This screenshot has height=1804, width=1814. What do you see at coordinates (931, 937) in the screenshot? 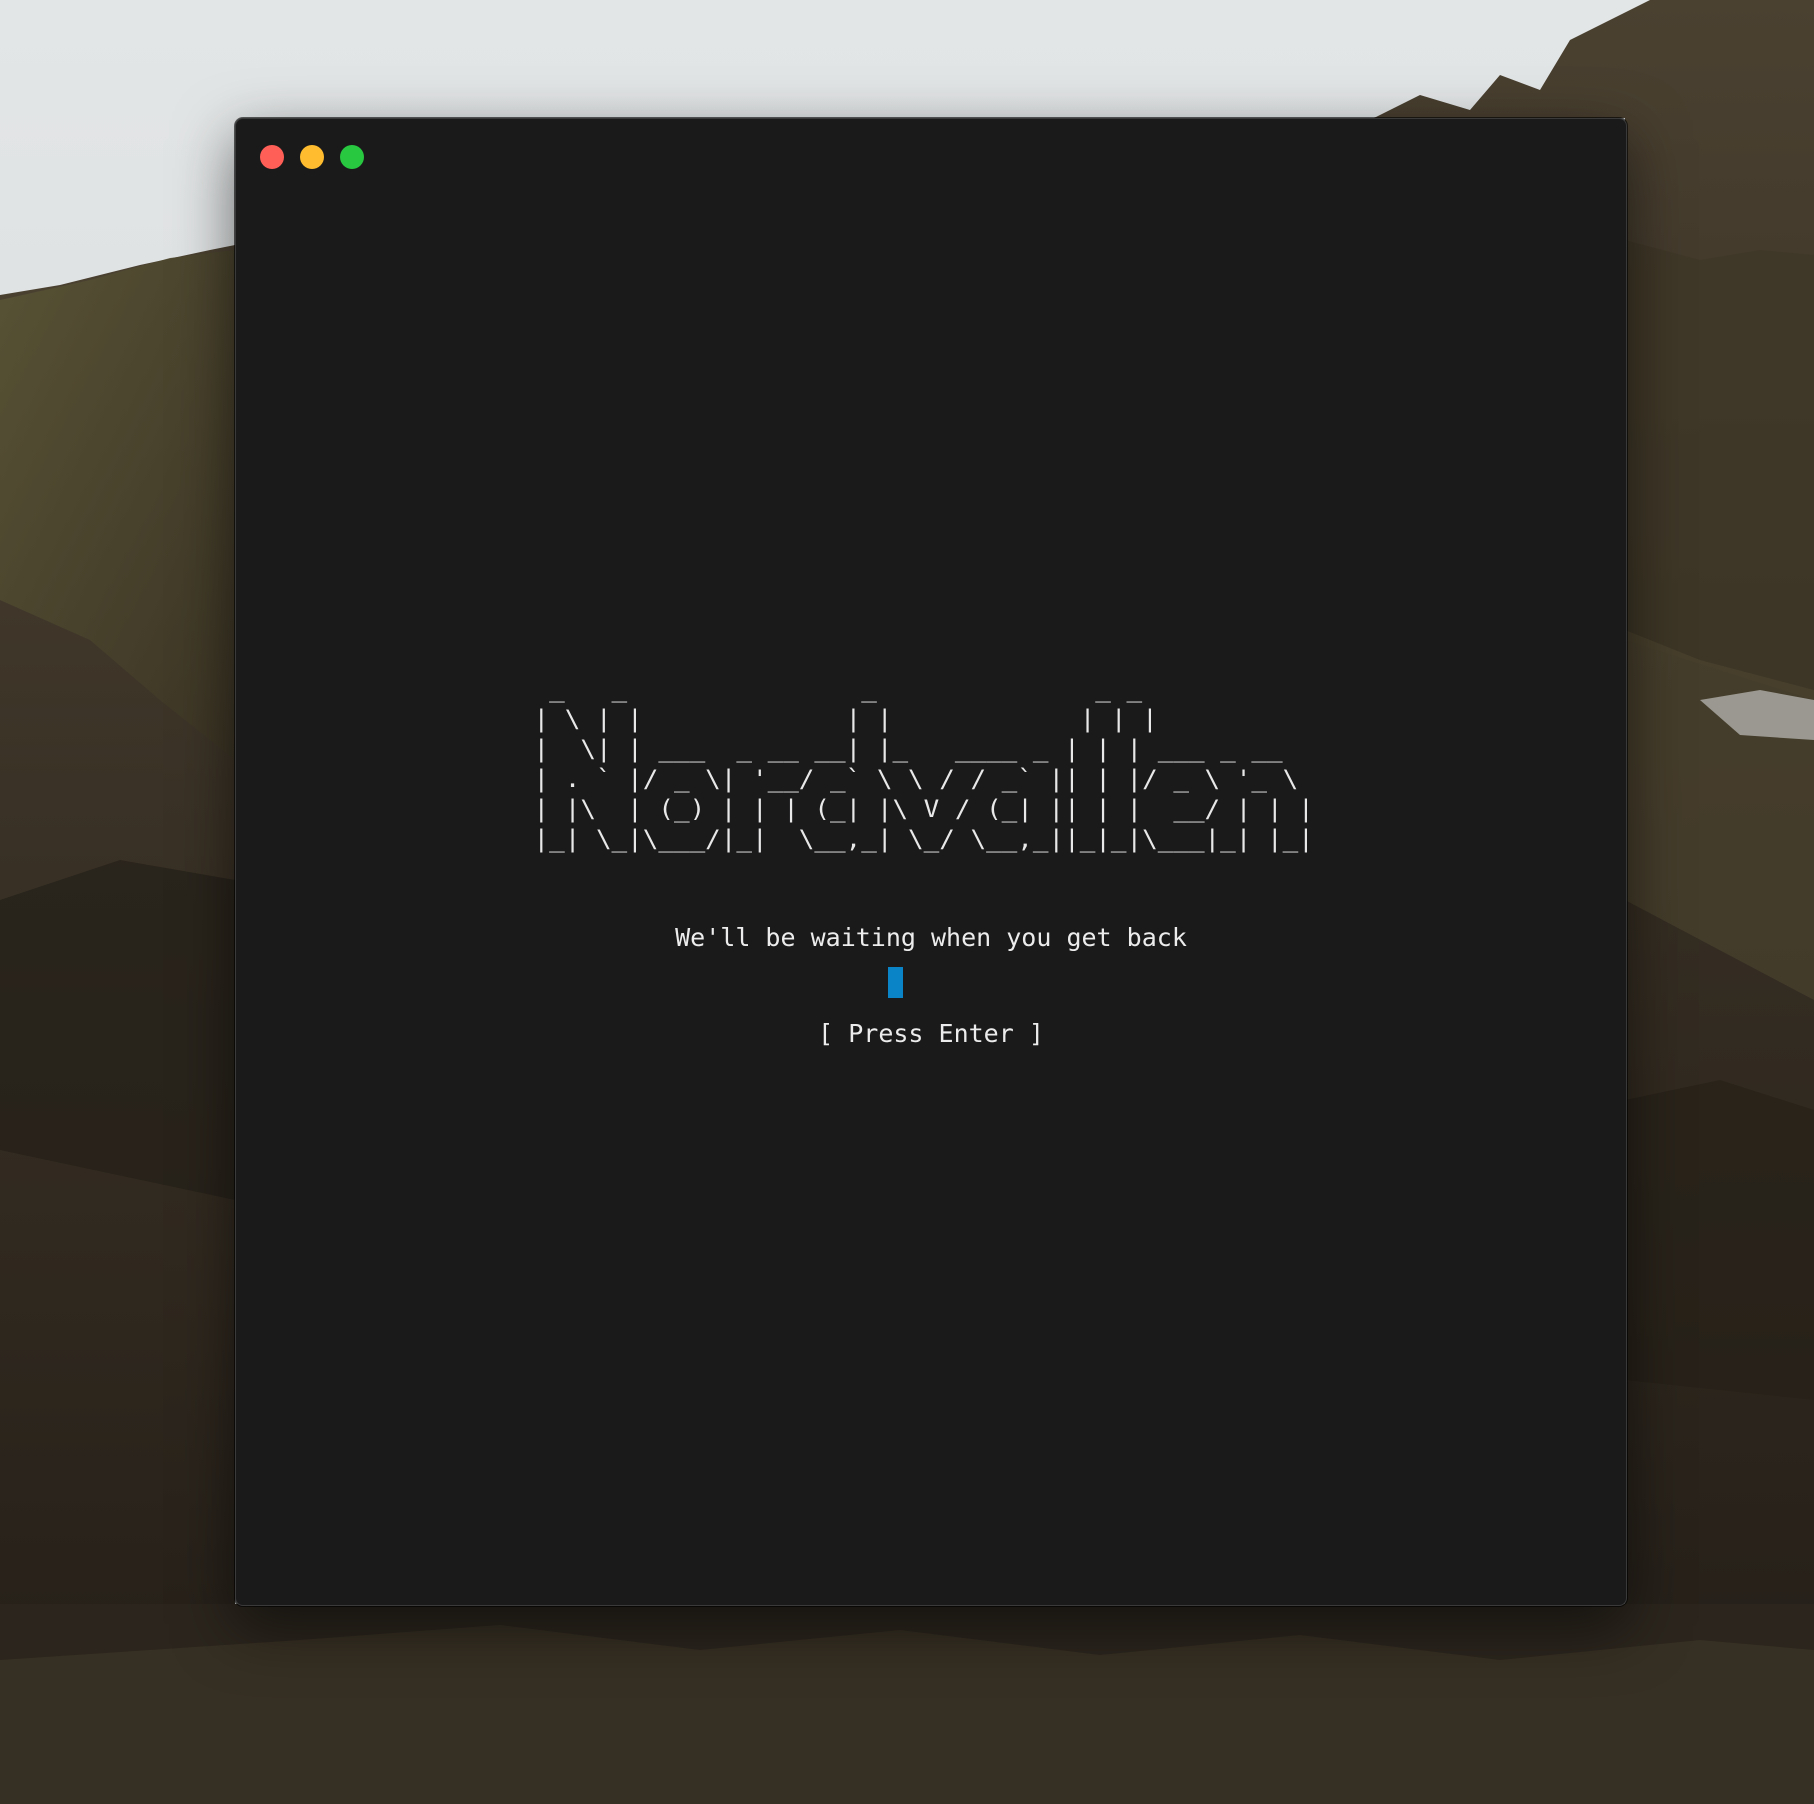
I see `tagline-text: We'll be waiting when you get back` at bounding box center [931, 937].